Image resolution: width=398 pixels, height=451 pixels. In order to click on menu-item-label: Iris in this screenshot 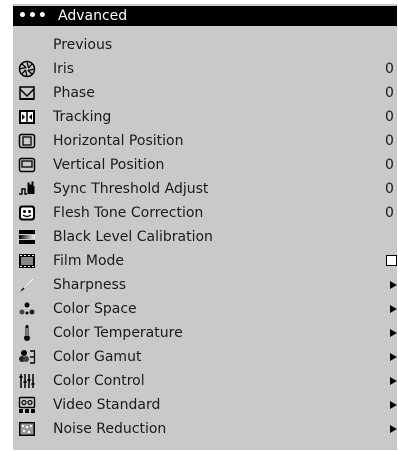, I will do `click(64, 69)`.